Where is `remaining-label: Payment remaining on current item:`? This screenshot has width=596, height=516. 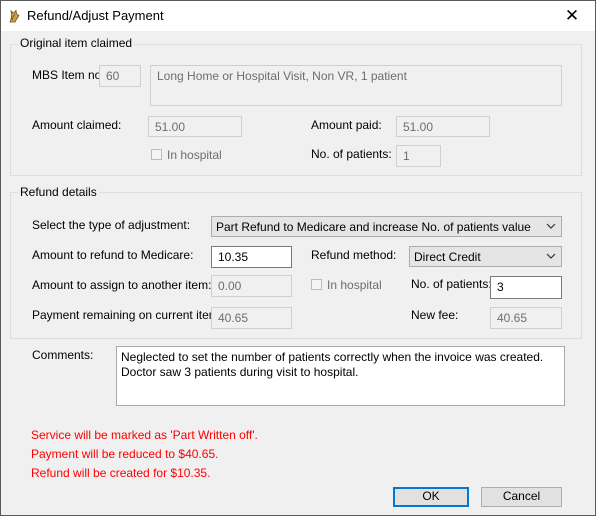
remaining-label: Payment remaining on current item: is located at coordinates (127, 315).